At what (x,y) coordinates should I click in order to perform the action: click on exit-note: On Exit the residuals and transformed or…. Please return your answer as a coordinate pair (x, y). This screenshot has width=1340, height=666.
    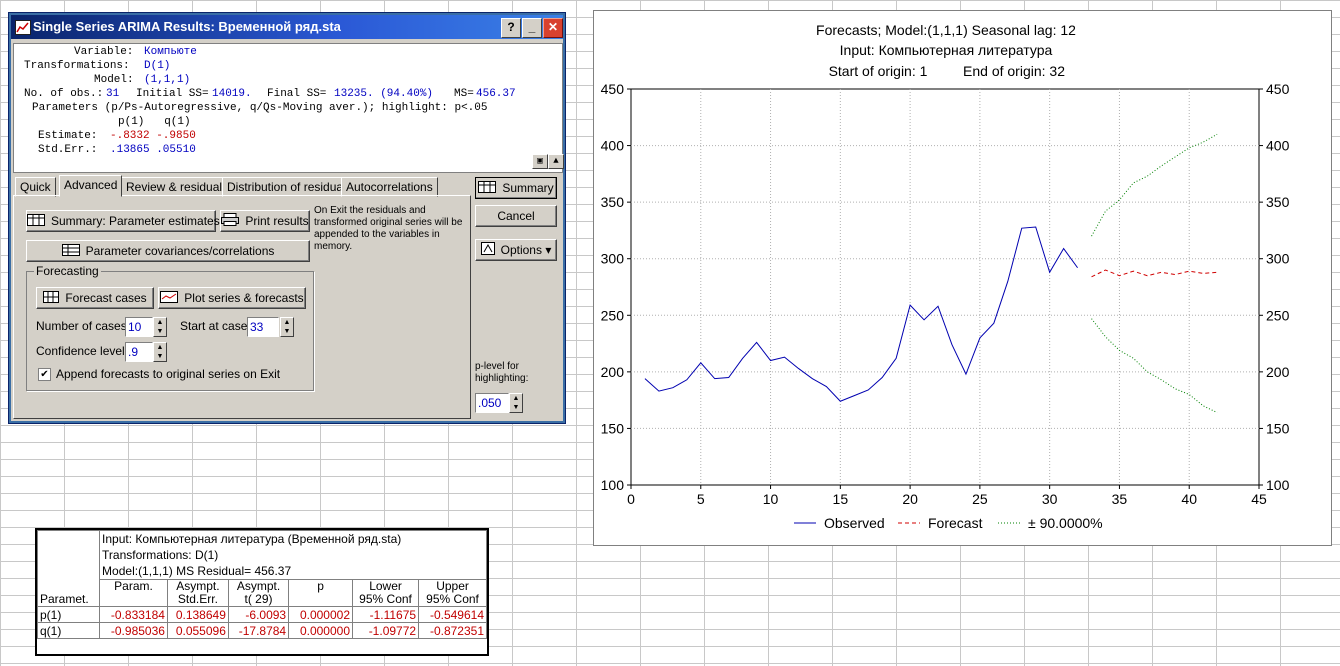
    Looking at the image, I should click on (388, 228).